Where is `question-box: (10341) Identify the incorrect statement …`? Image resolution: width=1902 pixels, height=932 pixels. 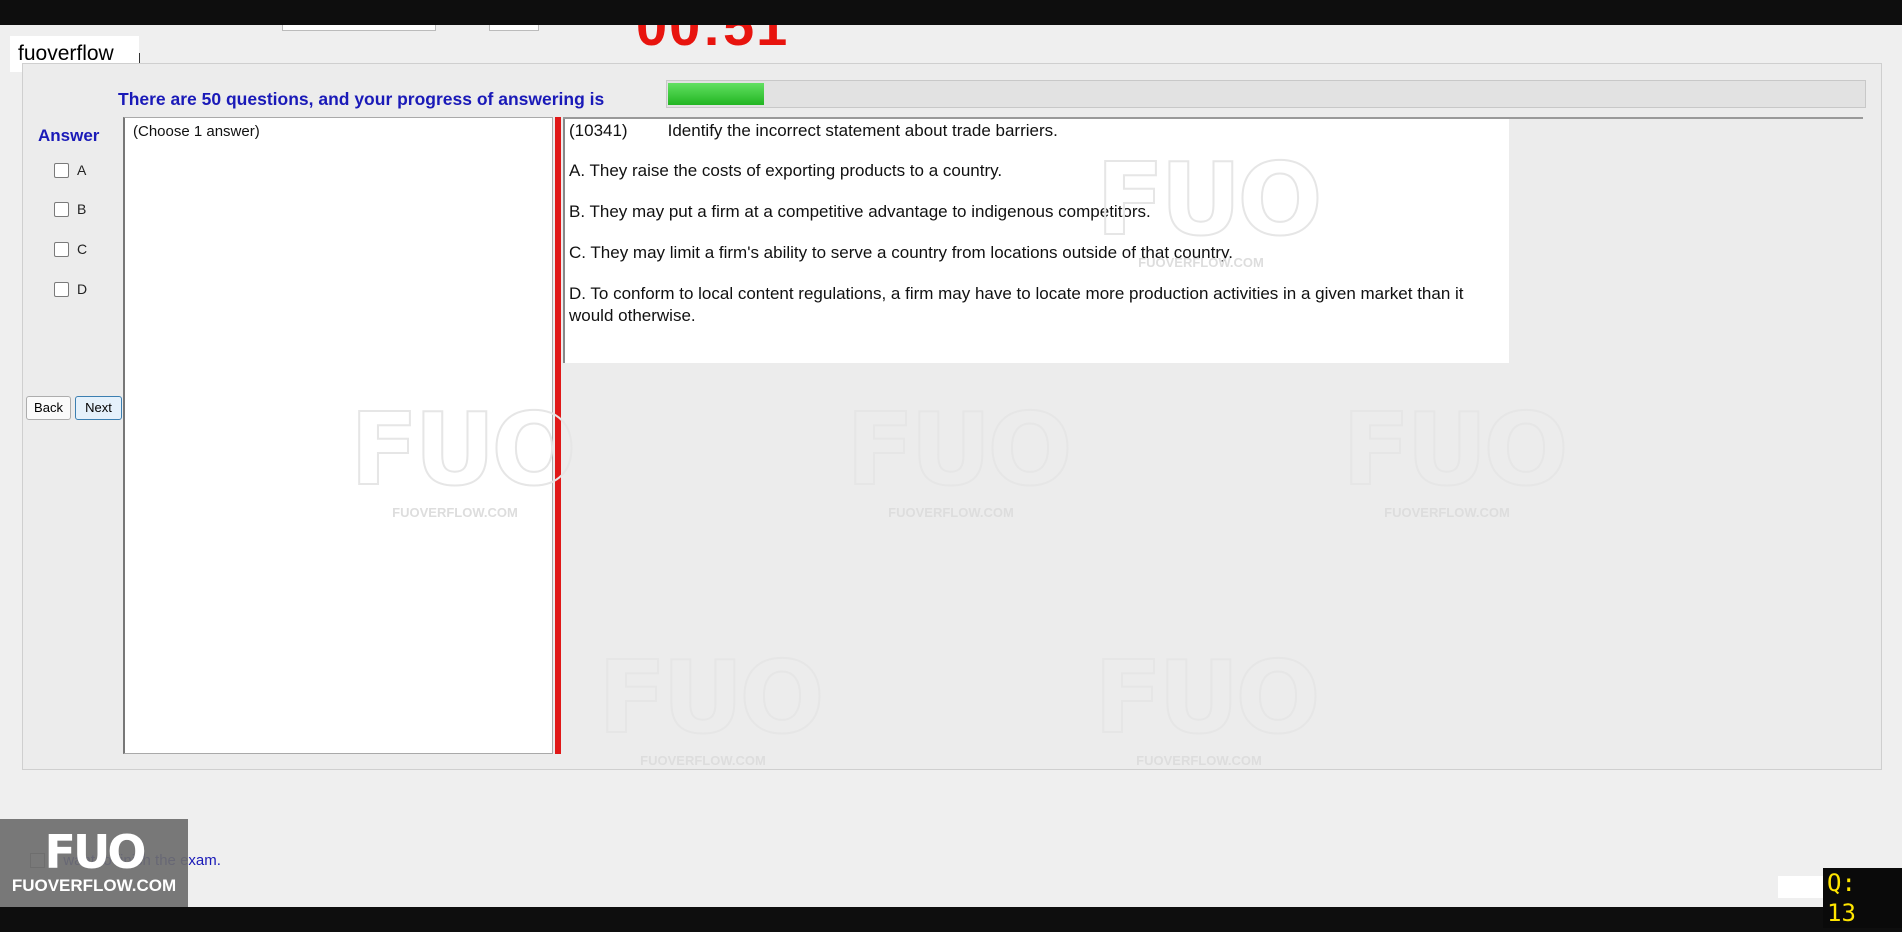 question-box: (10341) Identify the incorrect statement … is located at coordinates (1036, 241).